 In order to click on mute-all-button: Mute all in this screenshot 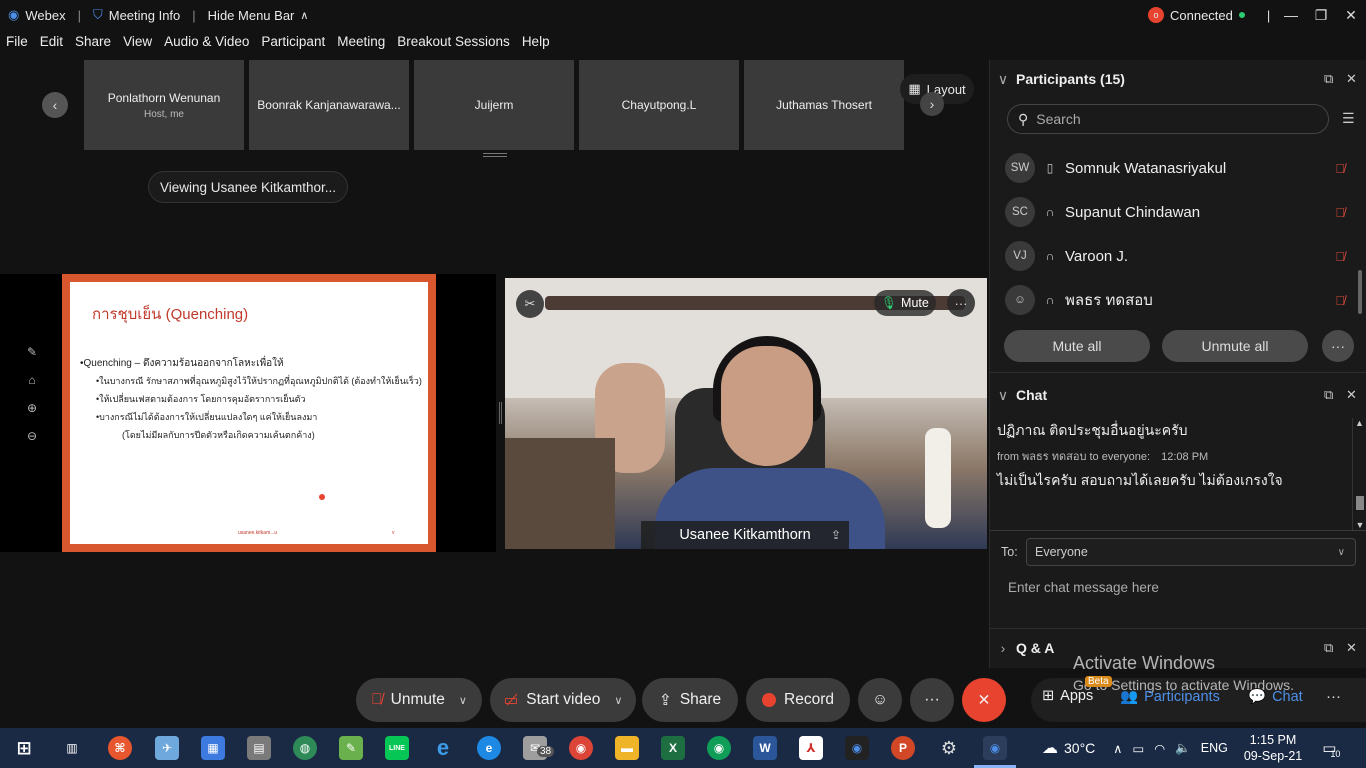, I will do `click(1077, 346)`.